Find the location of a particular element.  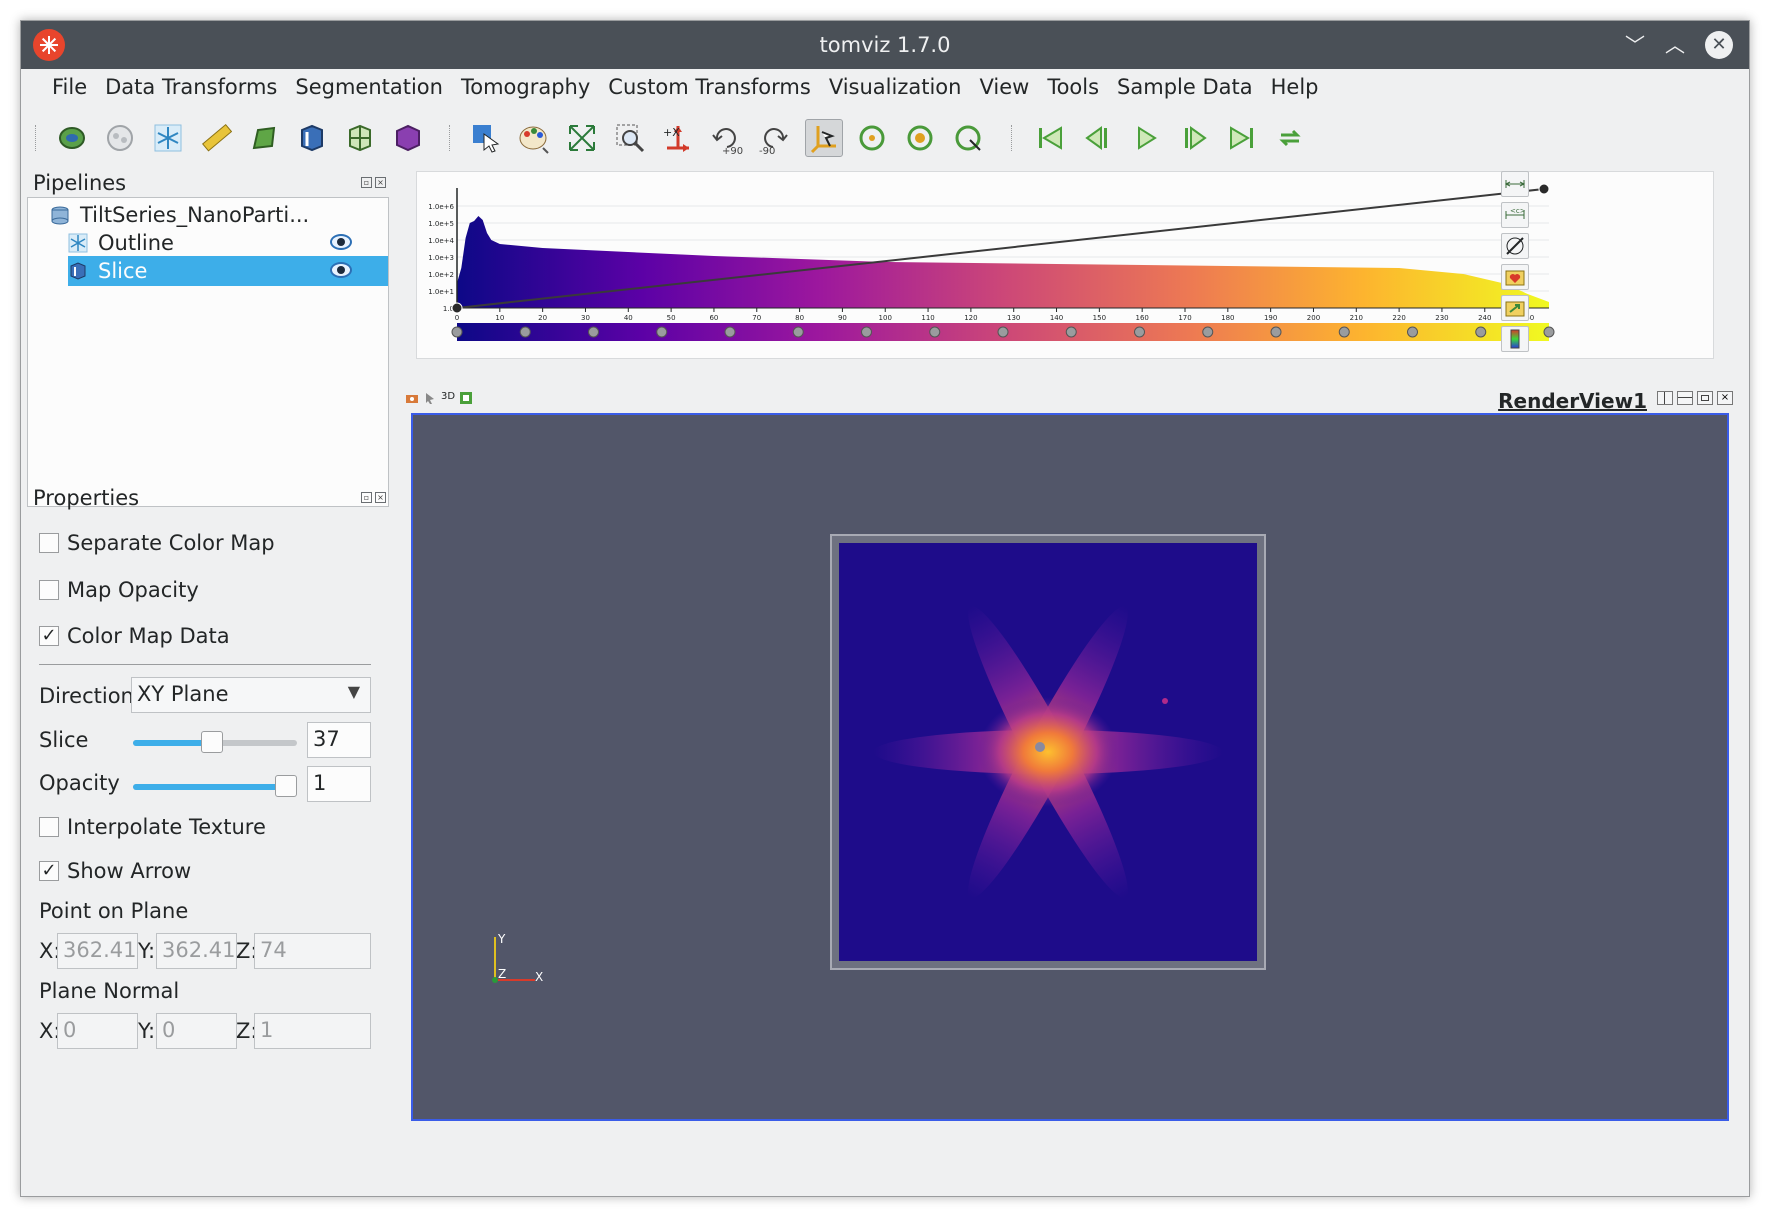

normal-y-field: 0 is located at coordinates (196, 1031).